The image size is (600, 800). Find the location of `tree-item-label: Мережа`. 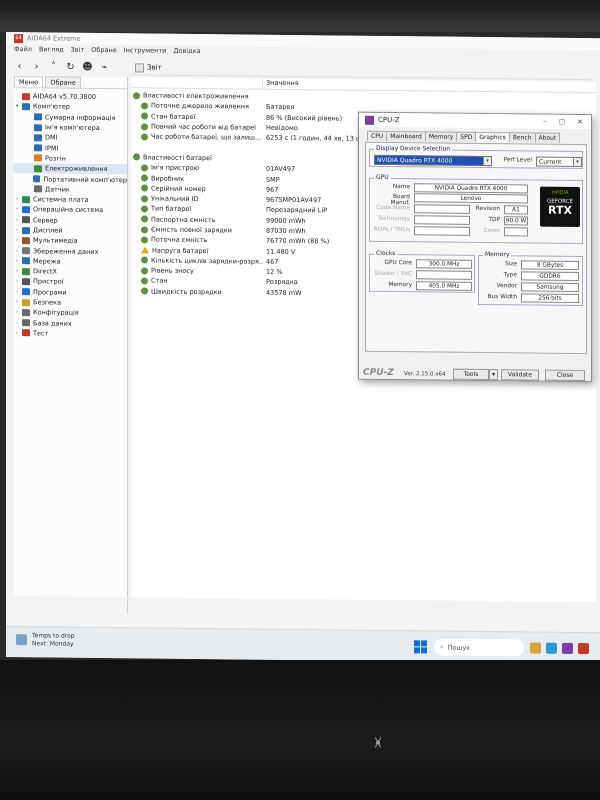

tree-item-label: Мережа is located at coordinates (47, 261).